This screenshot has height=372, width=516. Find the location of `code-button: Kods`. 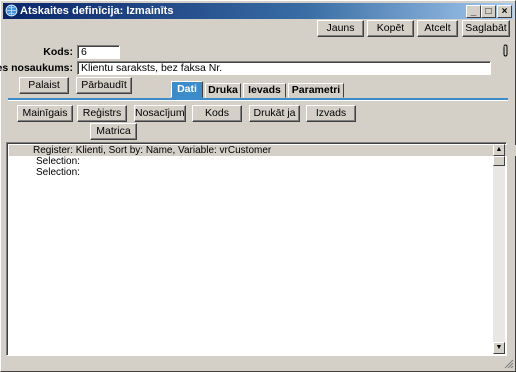

code-button: Kods is located at coordinates (217, 113).